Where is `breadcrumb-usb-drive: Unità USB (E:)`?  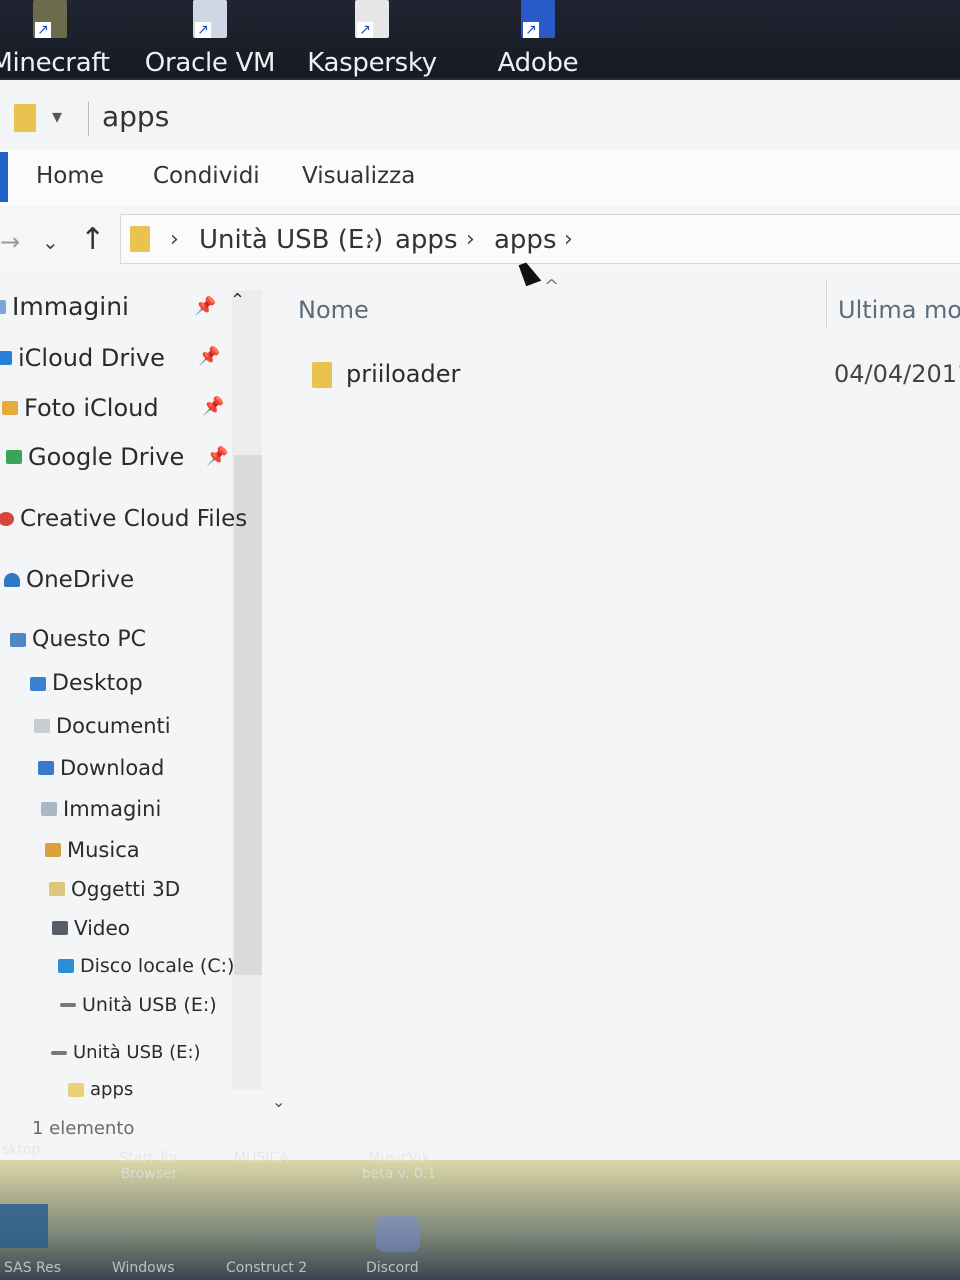 breadcrumb-usb-drive: Unità USB (E:) is located at coordinates (291, 240).